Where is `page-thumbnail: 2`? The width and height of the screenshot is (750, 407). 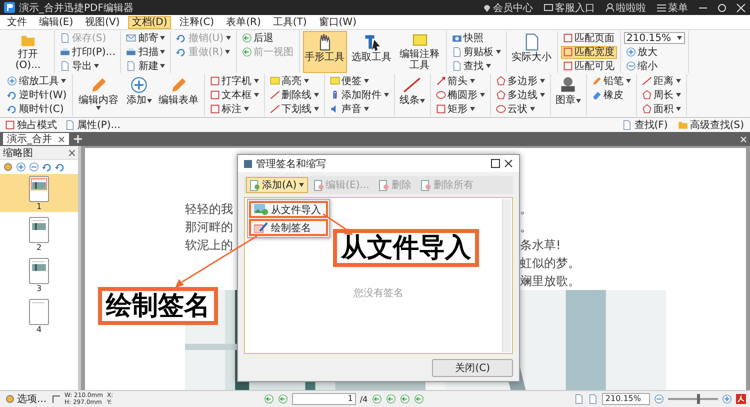
page-thumbnail: 2 is located at coordinates (39, 234).